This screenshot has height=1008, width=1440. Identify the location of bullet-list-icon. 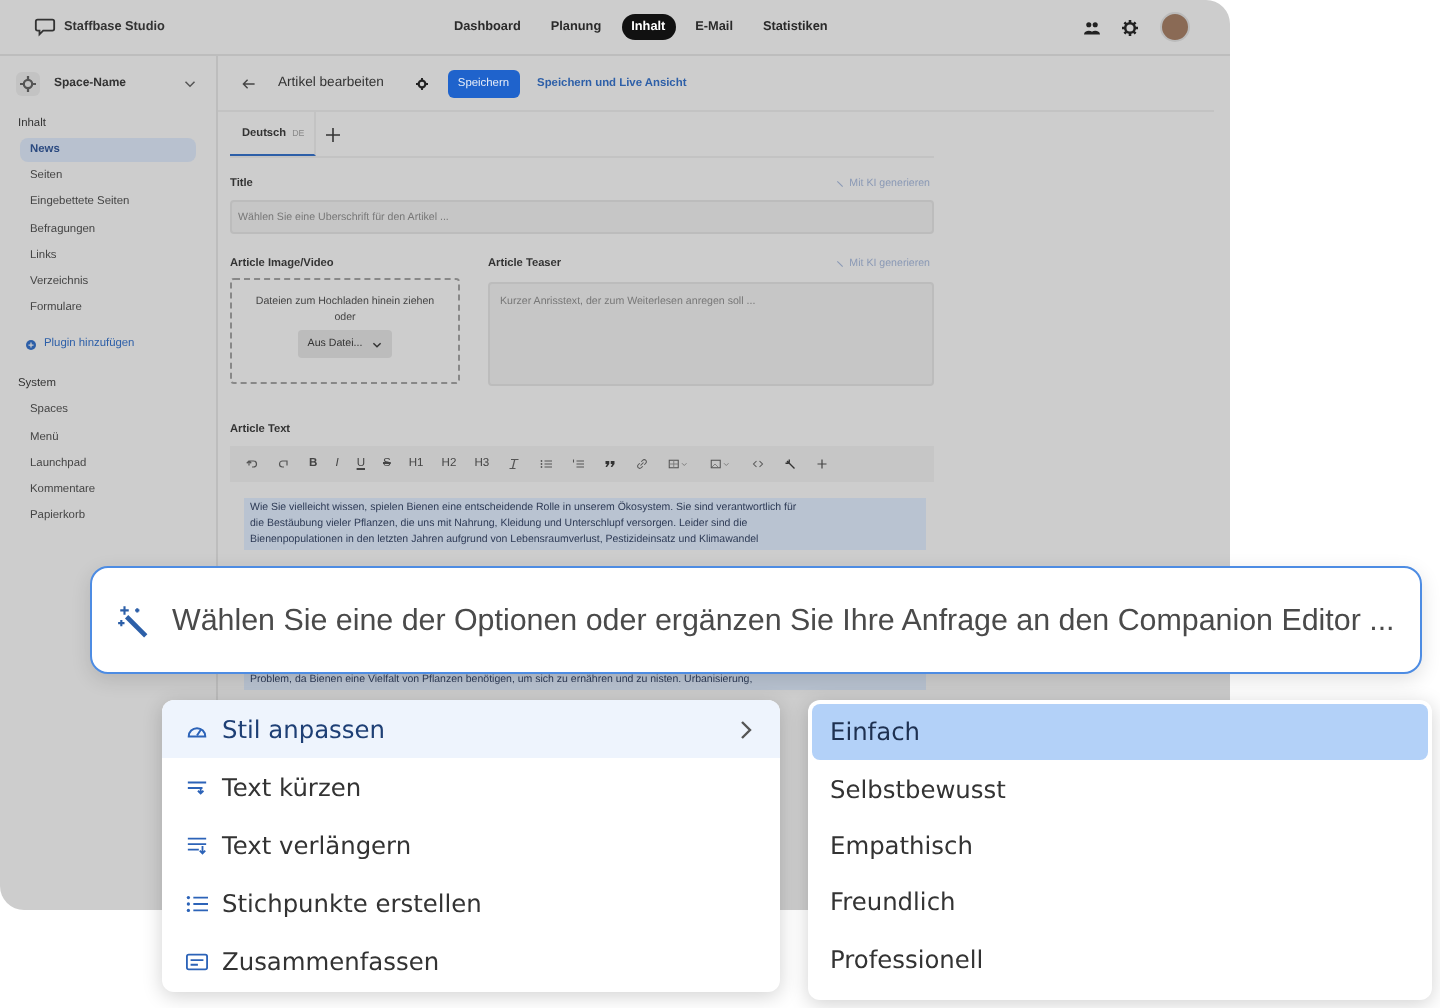
(197, 903).